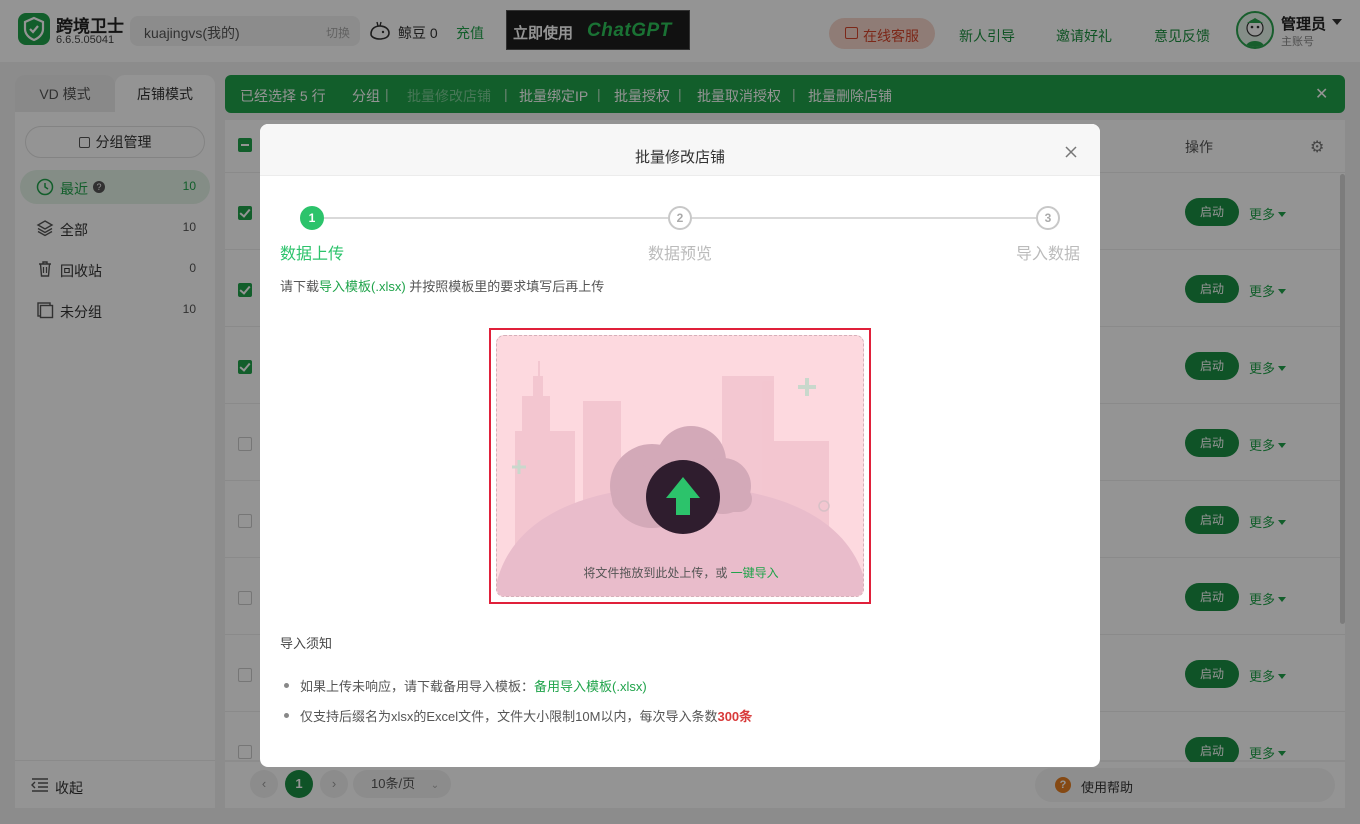 Image resolution: width=1360 pixels, height=824 pixels. What do you see at coordinates (590, 686) in the screenshot?
I see `backup-template-link: 备用导入模板(.xlsx)` at bounding box center [590, 686].